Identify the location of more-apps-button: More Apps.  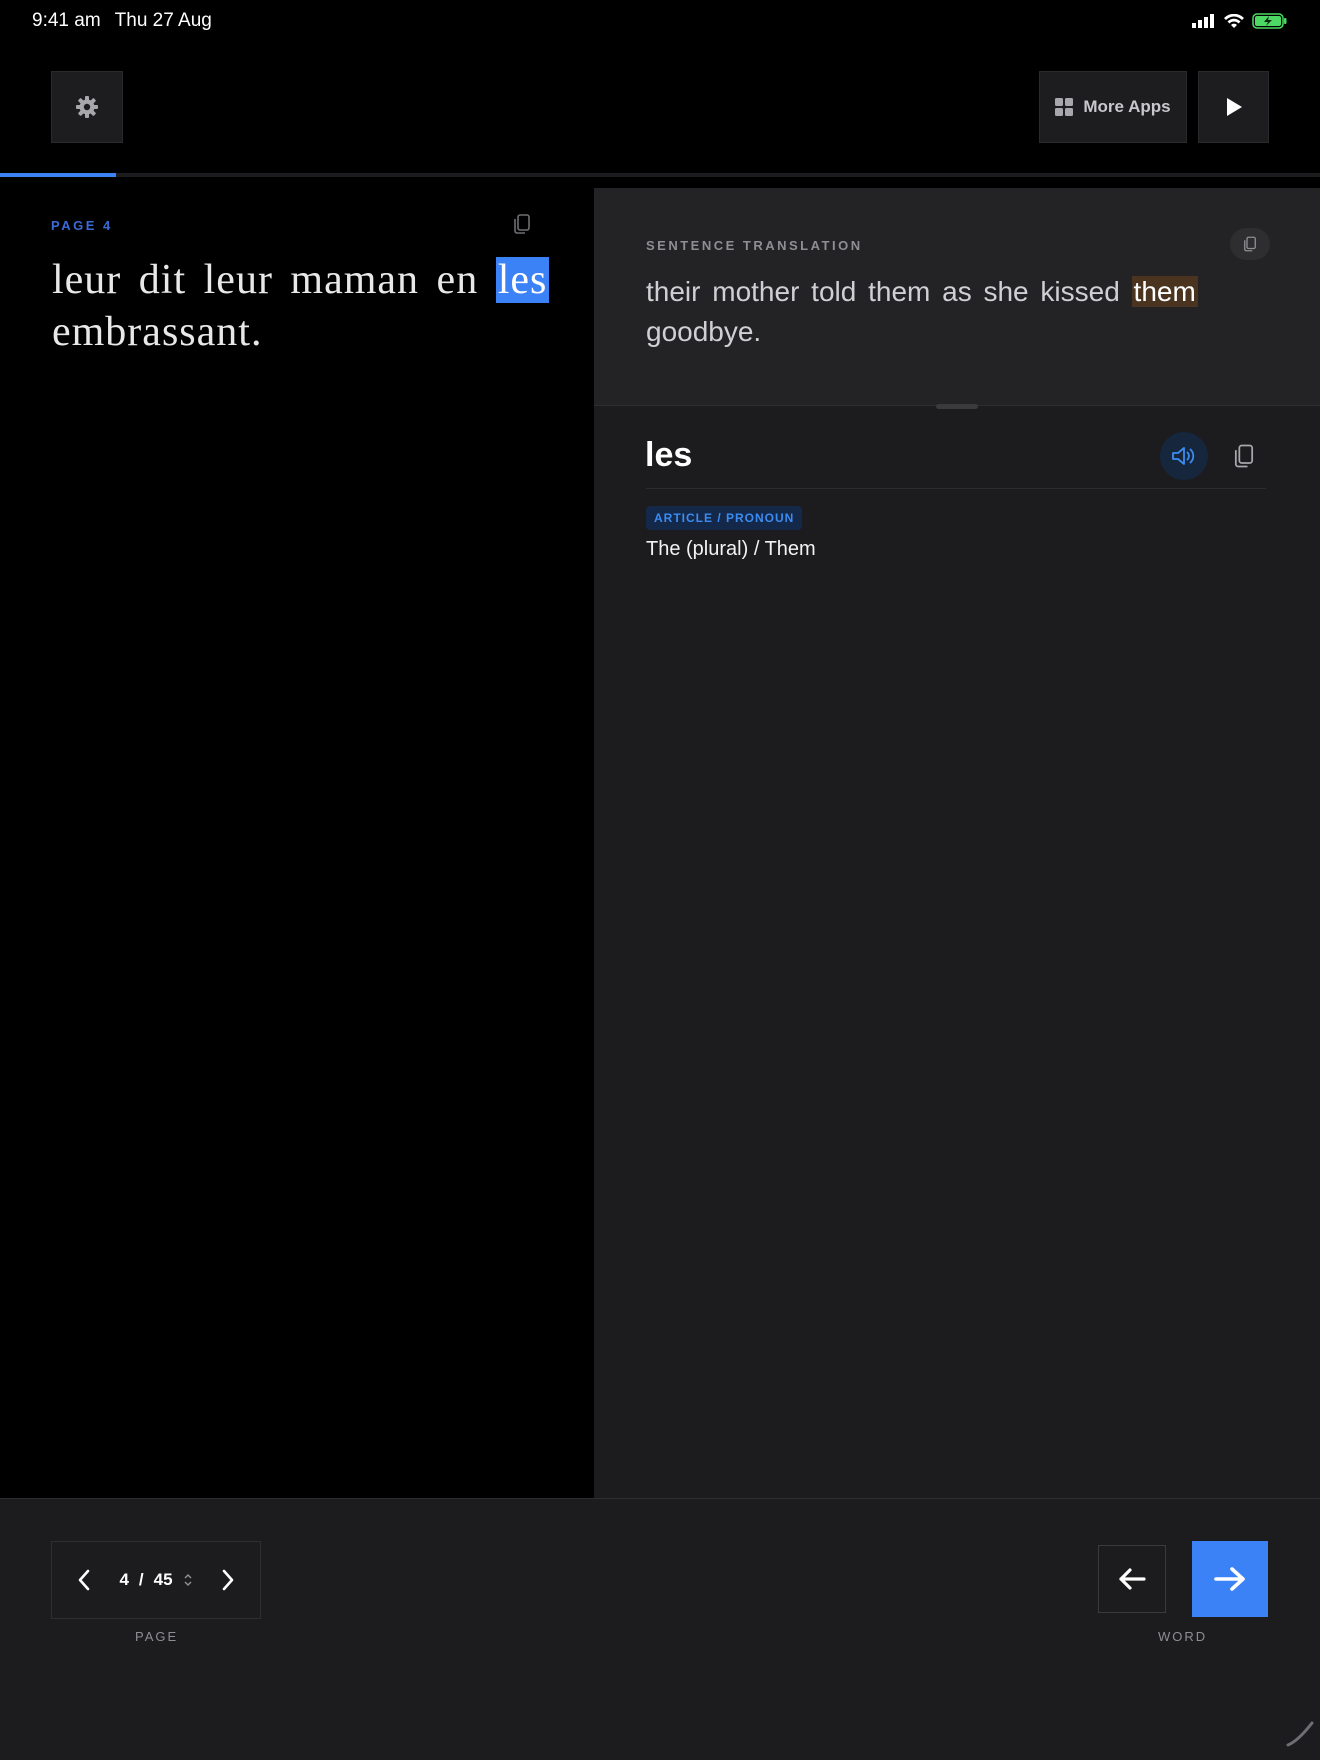
(1113, 107).